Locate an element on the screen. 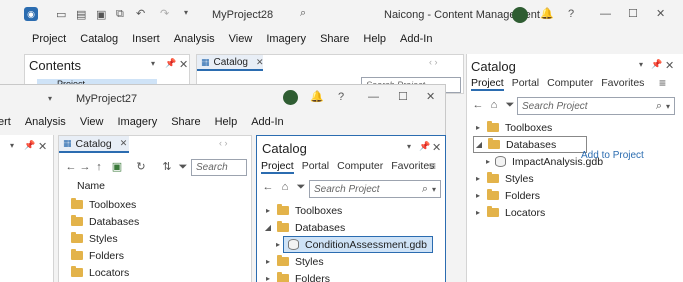 The height and width of the screenshot is (282, 683). front-tab-scroll-icon: ‹ › is located at coordinates (223, 143).